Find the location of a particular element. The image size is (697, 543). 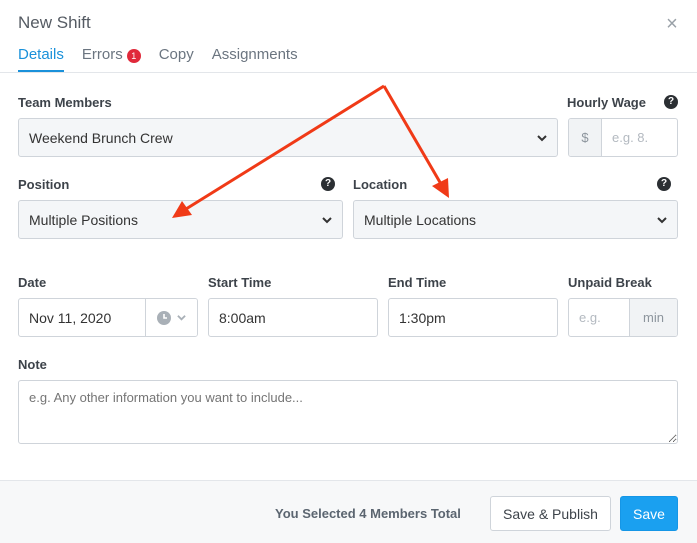

currency-prefix: $ is located at coordinates (585, 137).